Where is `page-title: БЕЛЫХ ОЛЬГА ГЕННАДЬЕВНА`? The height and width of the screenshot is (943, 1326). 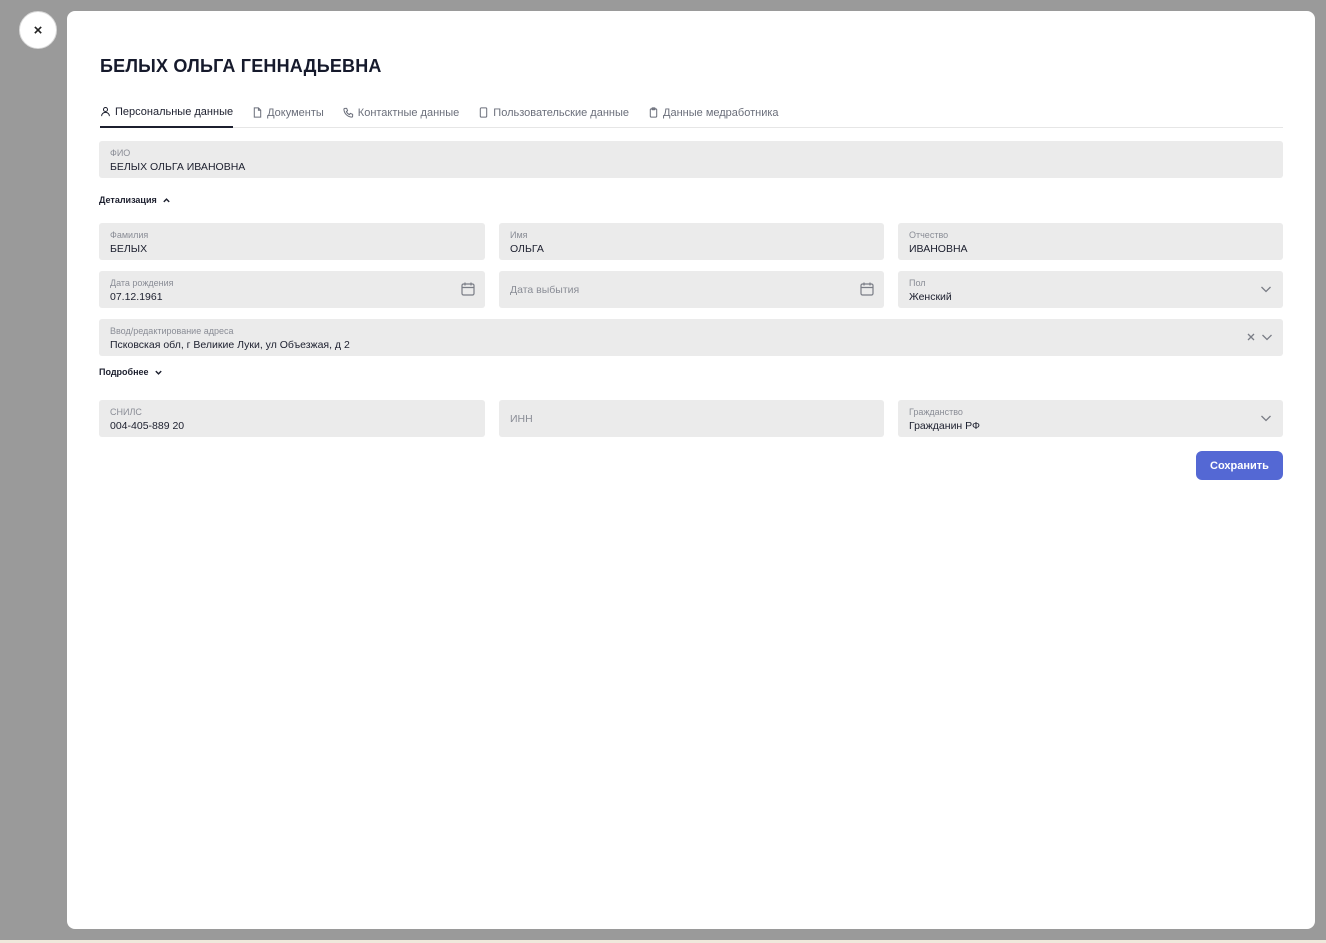 page-title: БЕЛЫХ ОЛЬГА ГЕННАДЬЕВНА is located at coordinates (241, 66).